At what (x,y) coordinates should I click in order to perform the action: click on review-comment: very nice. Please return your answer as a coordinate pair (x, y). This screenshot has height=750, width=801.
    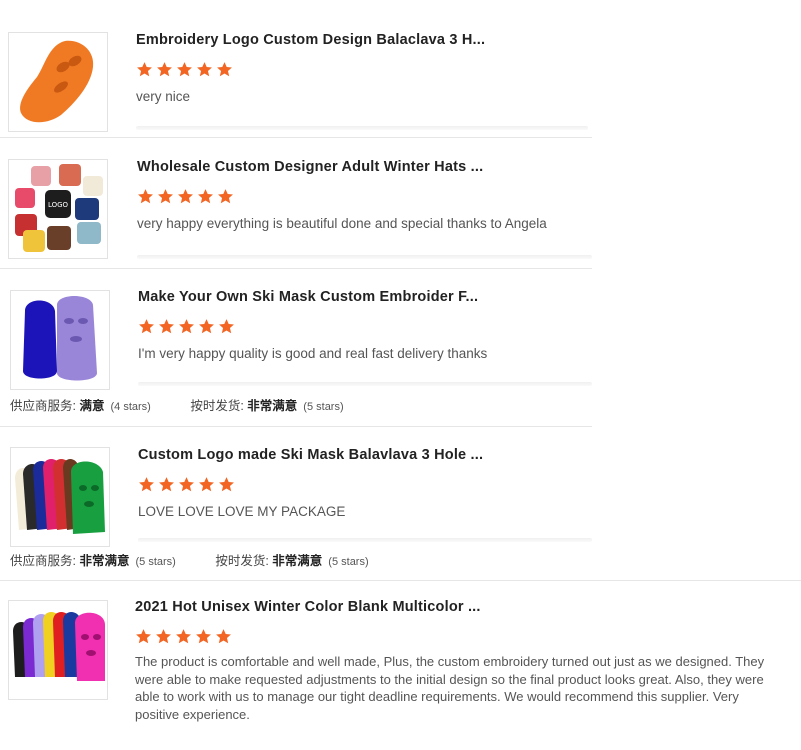
    Looking at the image, I should click on (163, 96).